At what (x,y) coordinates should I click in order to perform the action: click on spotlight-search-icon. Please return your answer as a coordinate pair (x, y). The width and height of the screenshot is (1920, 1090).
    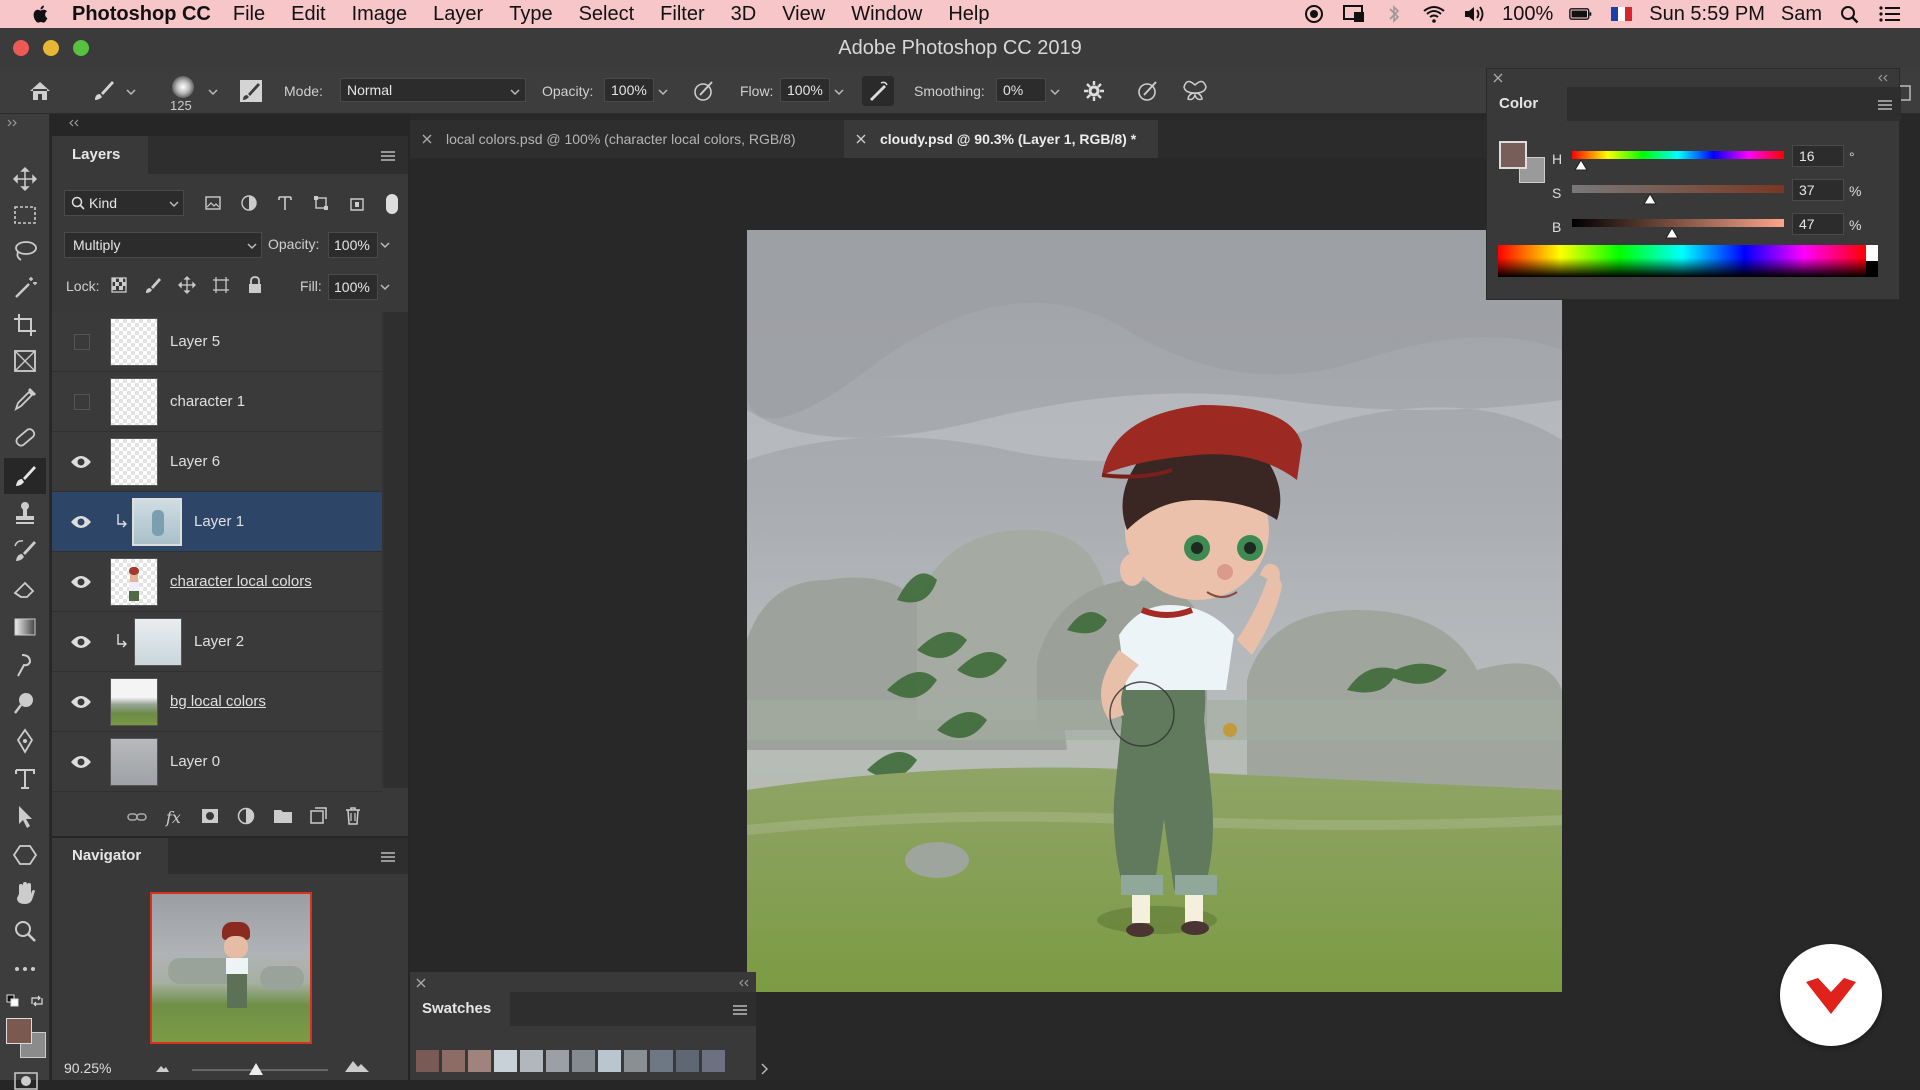
    Looking at the image, I should click on (1850, 14).